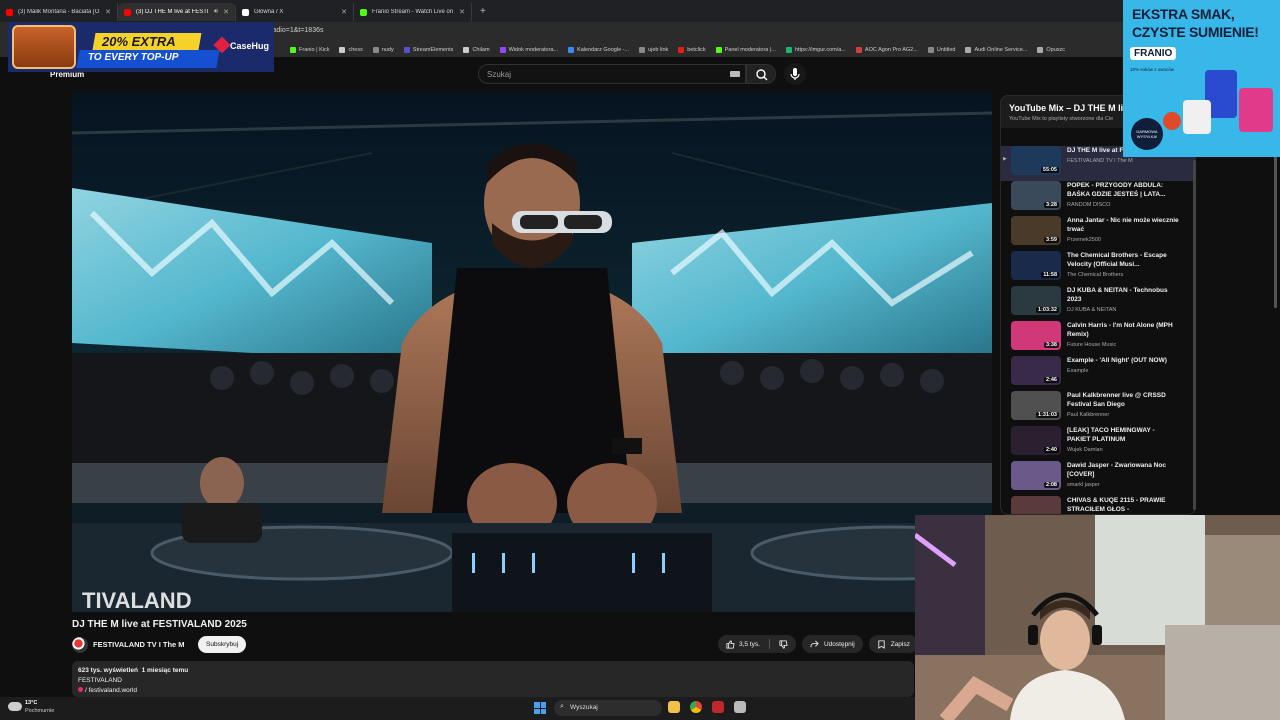 Image resolution: width=1280 pixels, height=720 pixels. Describe the element at coordinates (165, 670) in the screenshot. I see `upload-age: 1 miesiąc temu` at that location.